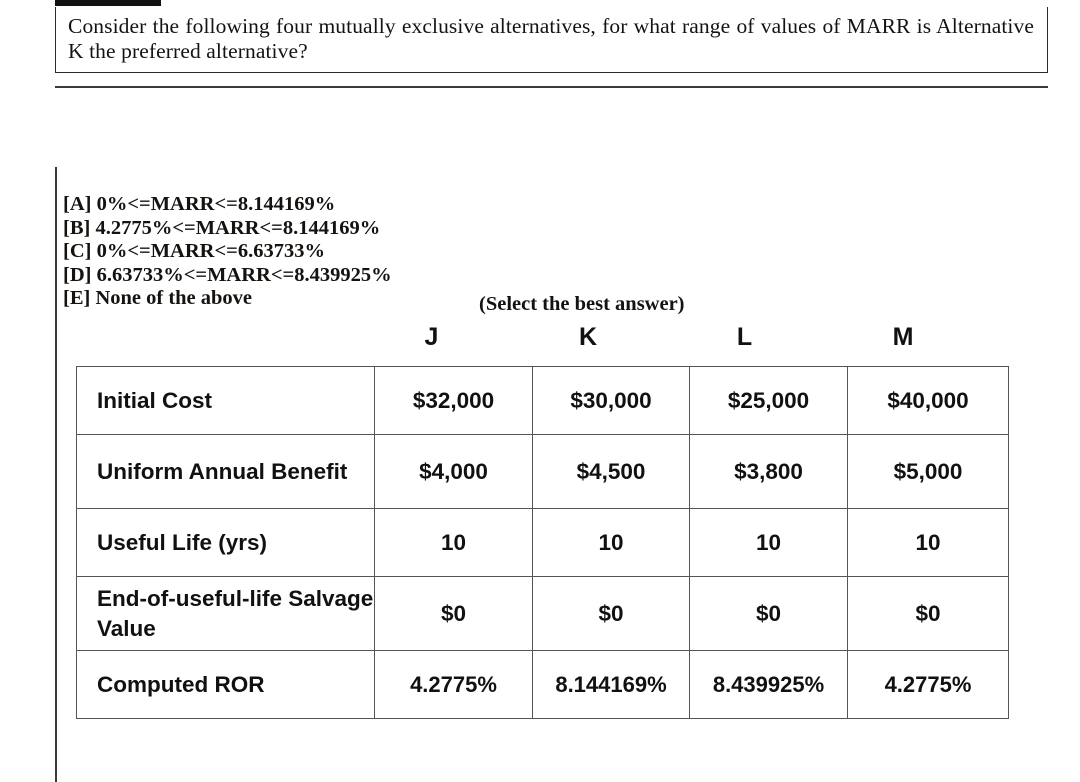  Describe the element at coordinates (768, 684) in the screenshot. I see `cell-computed-ror-l: 8.439925%` at that location.